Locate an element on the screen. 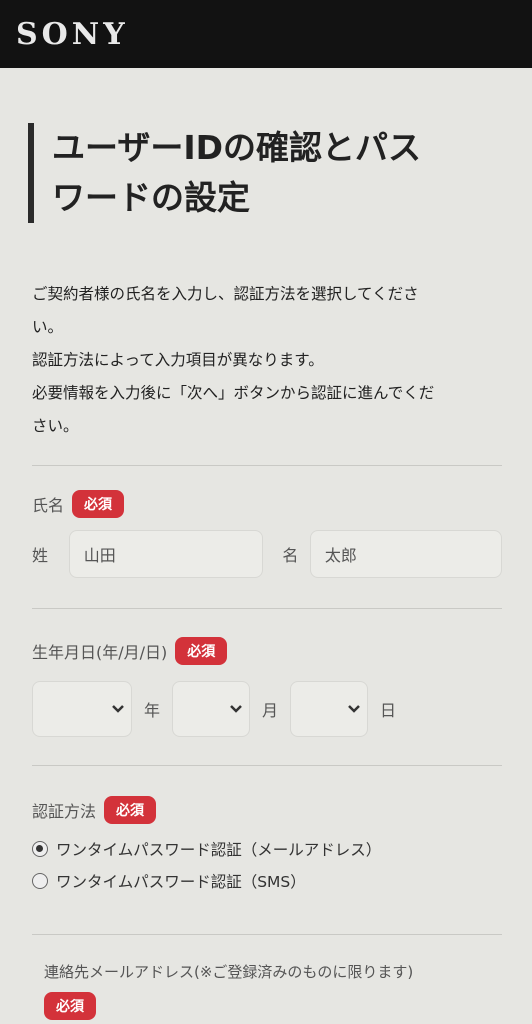  auth-option-sms: ワンタイムパスワード認証（SMS） is located at coordinates (267, 881).